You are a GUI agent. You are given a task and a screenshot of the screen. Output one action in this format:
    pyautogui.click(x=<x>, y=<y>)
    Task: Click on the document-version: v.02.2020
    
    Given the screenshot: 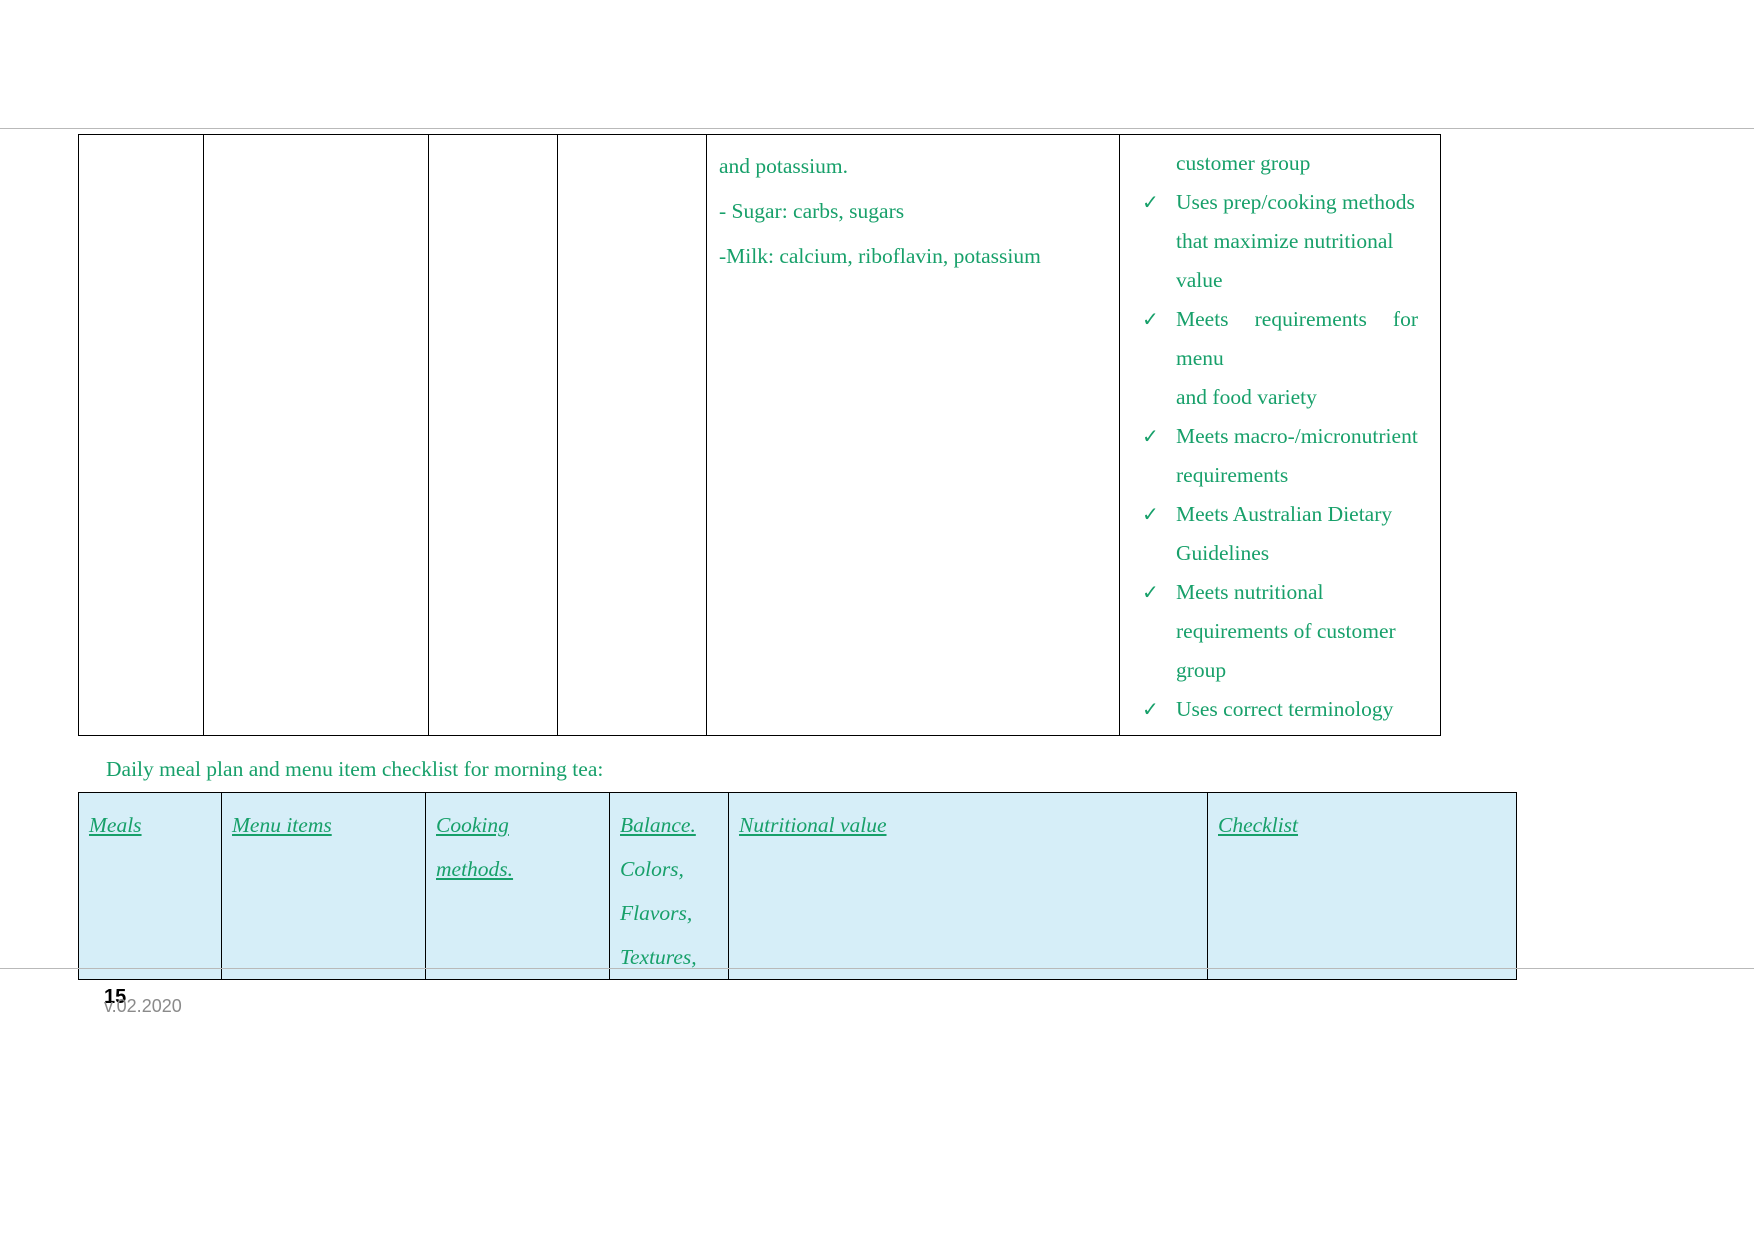 What is the action you would take?
    pyautogui.click(x=143, y=1006)
    